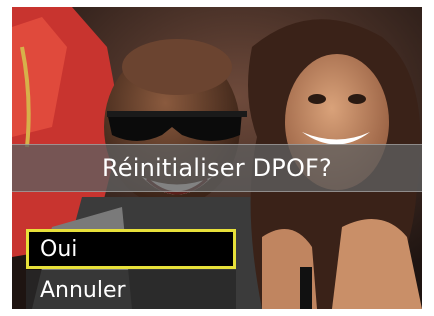  What do you see at coordinates (59, 249) in the screenshot?
I see `option-yes-label: Oui` at bounding box center [59, 249].